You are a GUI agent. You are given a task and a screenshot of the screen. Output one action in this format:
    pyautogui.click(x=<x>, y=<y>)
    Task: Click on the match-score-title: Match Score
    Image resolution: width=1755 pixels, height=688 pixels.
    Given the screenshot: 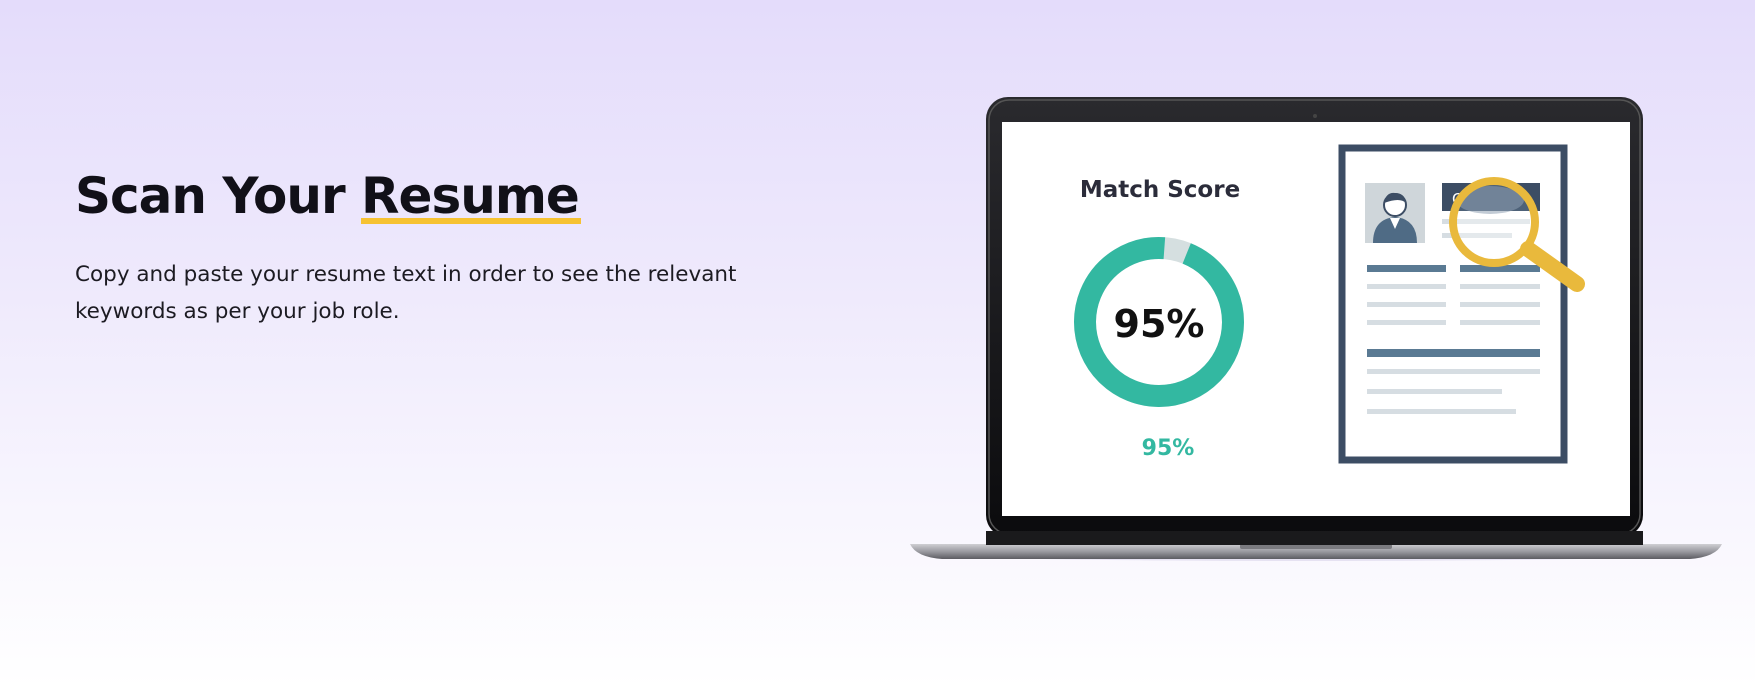 What is the action you would take?
    pyautogui.click(x=1160, y=190)
    